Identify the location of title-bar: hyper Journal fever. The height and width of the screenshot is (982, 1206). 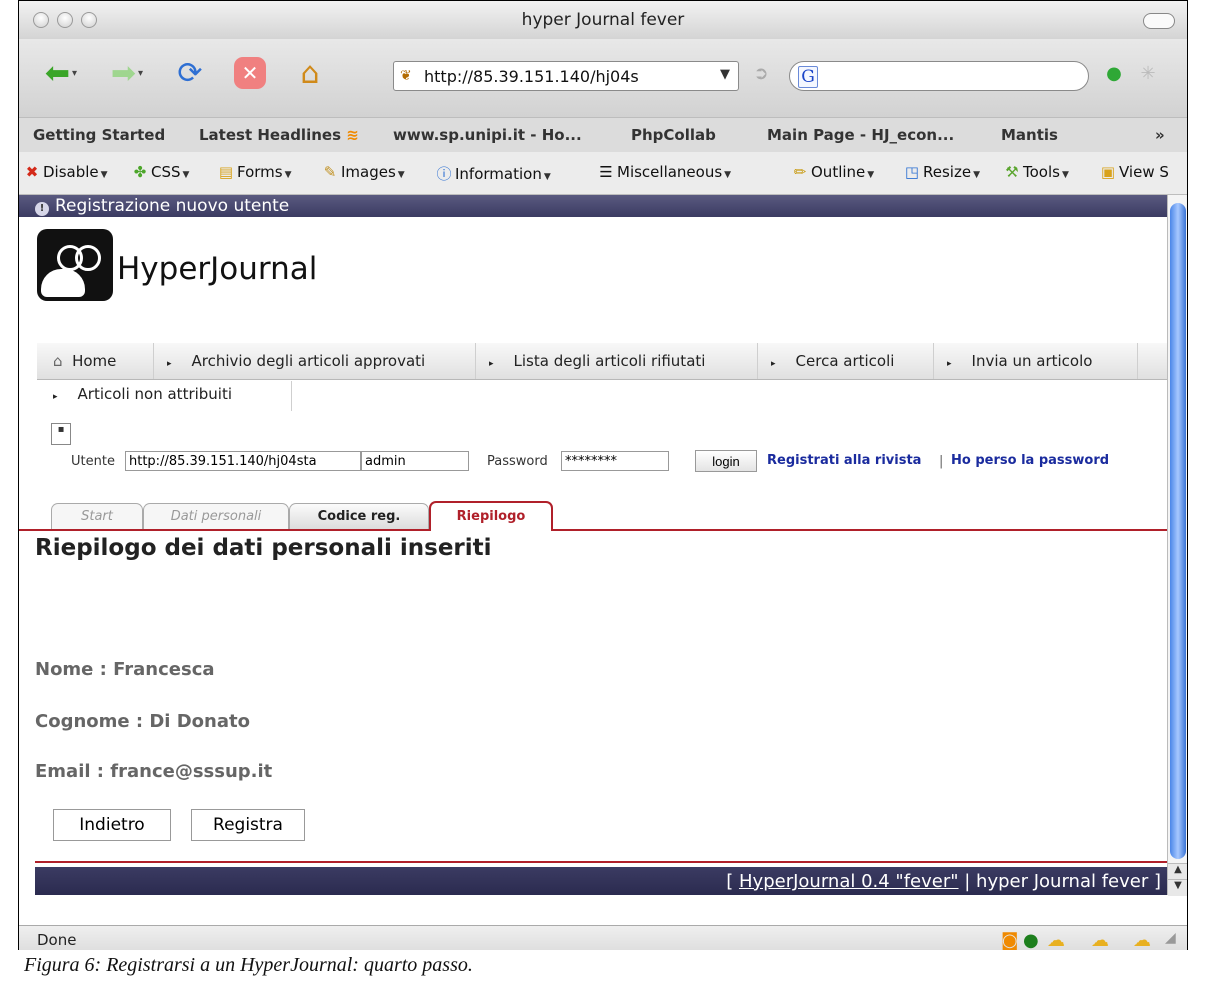
(603, 20).